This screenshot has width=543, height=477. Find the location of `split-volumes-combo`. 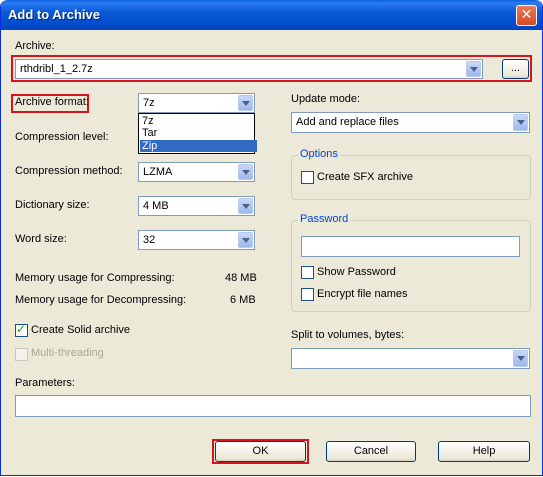

split-volumes-combo is located at coordinates (410, 358).